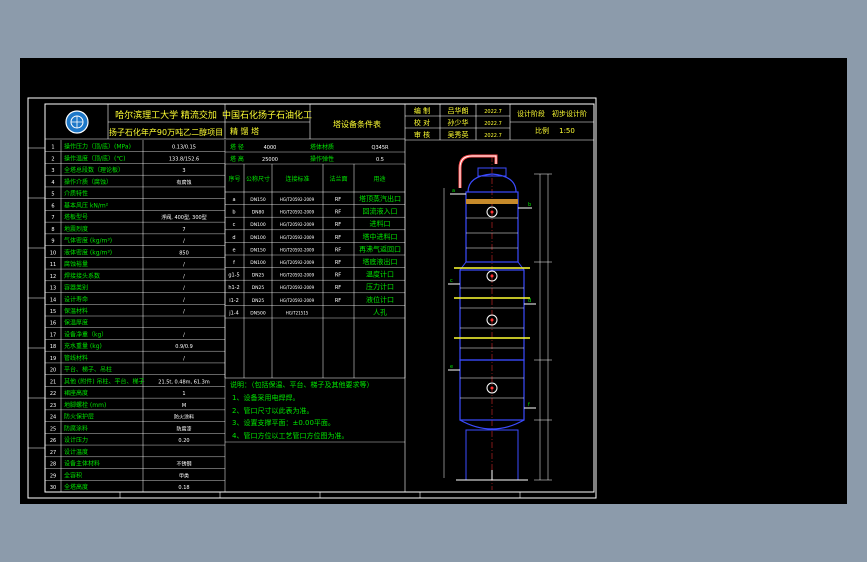 The width and height of the screenshot is (867, 562). I want to click on data-table-row: 28 设备主体材料 不锈钢, so click(121, 464).